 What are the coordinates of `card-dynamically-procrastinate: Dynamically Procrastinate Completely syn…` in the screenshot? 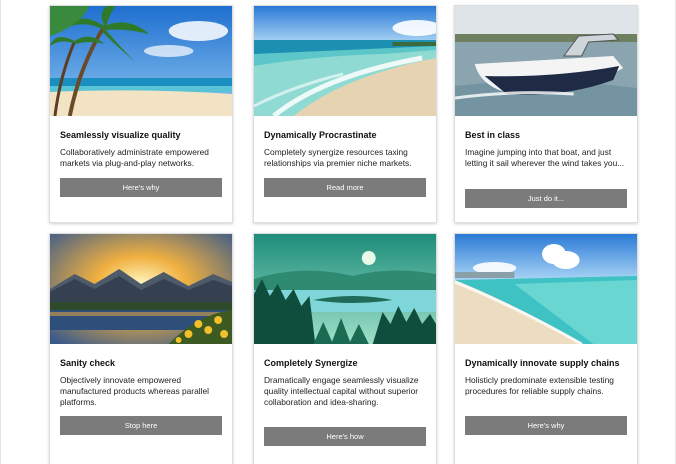 It's located at (345, 114).